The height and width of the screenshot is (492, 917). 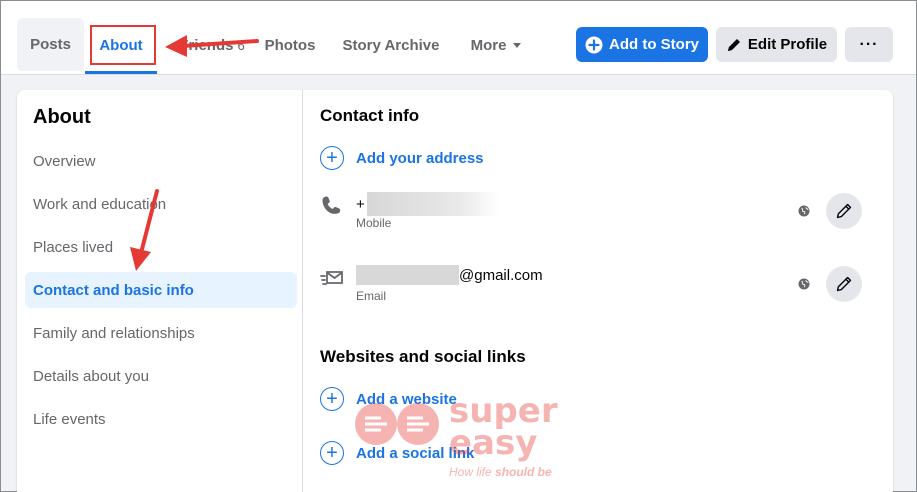 I want to click on tab-about-label: About, so click(x=121, y=45).